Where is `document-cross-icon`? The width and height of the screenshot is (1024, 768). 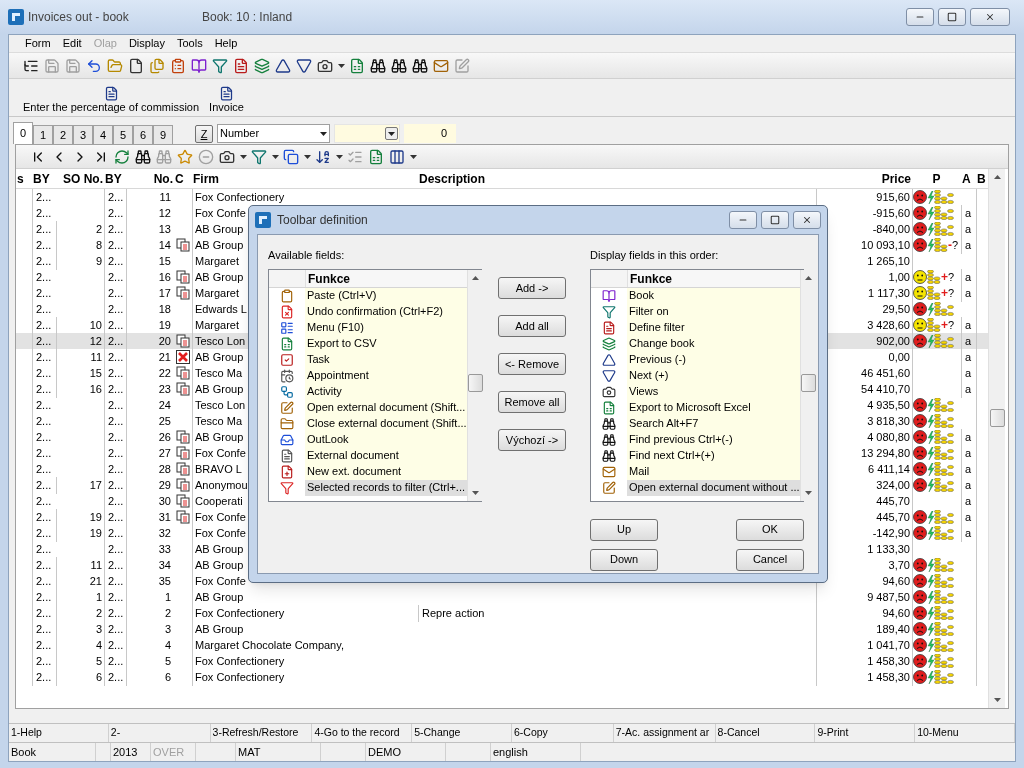 document-cross-icon is located at coordinates (287, 311).